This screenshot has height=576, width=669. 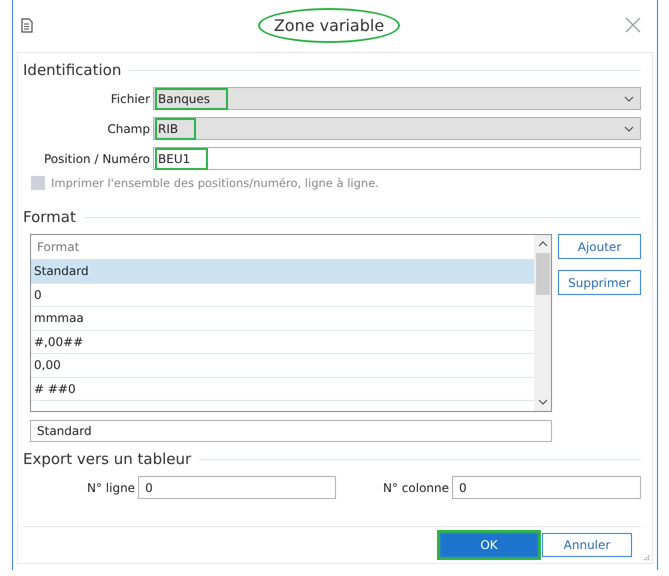 What do you see at coordinates (282, 318) in the screenshot?
I see `list-item: mmmaa` at bounding box center [282, 318].